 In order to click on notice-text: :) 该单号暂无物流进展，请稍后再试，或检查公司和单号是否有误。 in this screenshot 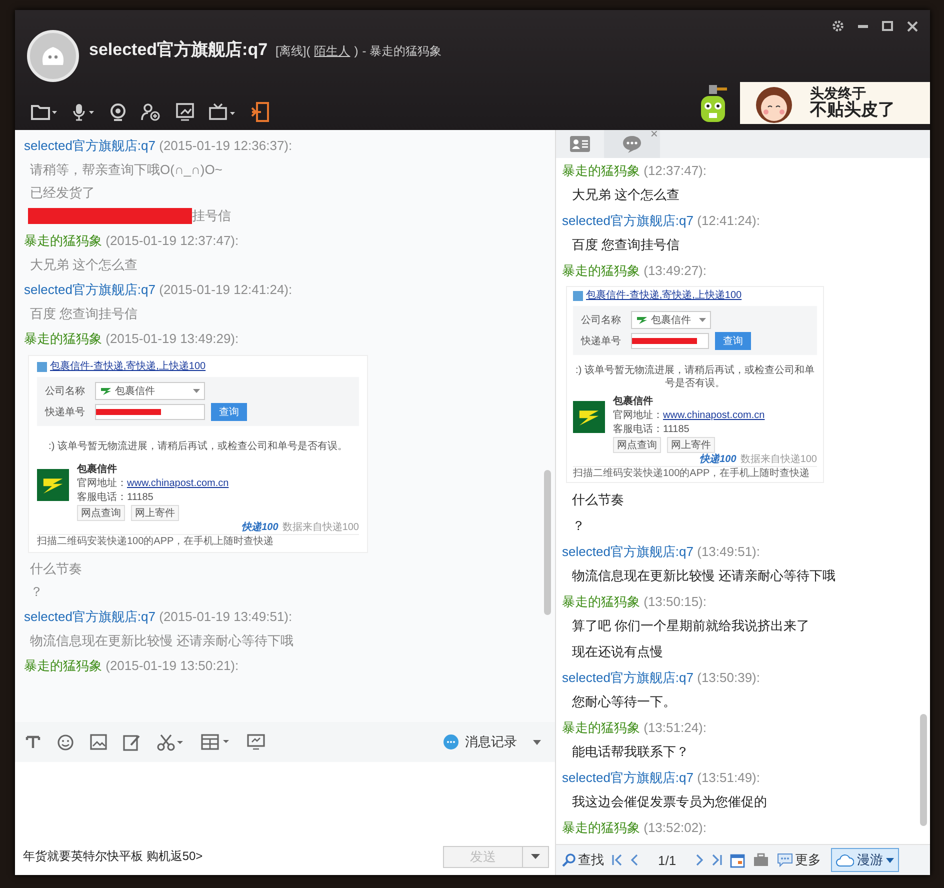, I will do `click(198, 447)`.